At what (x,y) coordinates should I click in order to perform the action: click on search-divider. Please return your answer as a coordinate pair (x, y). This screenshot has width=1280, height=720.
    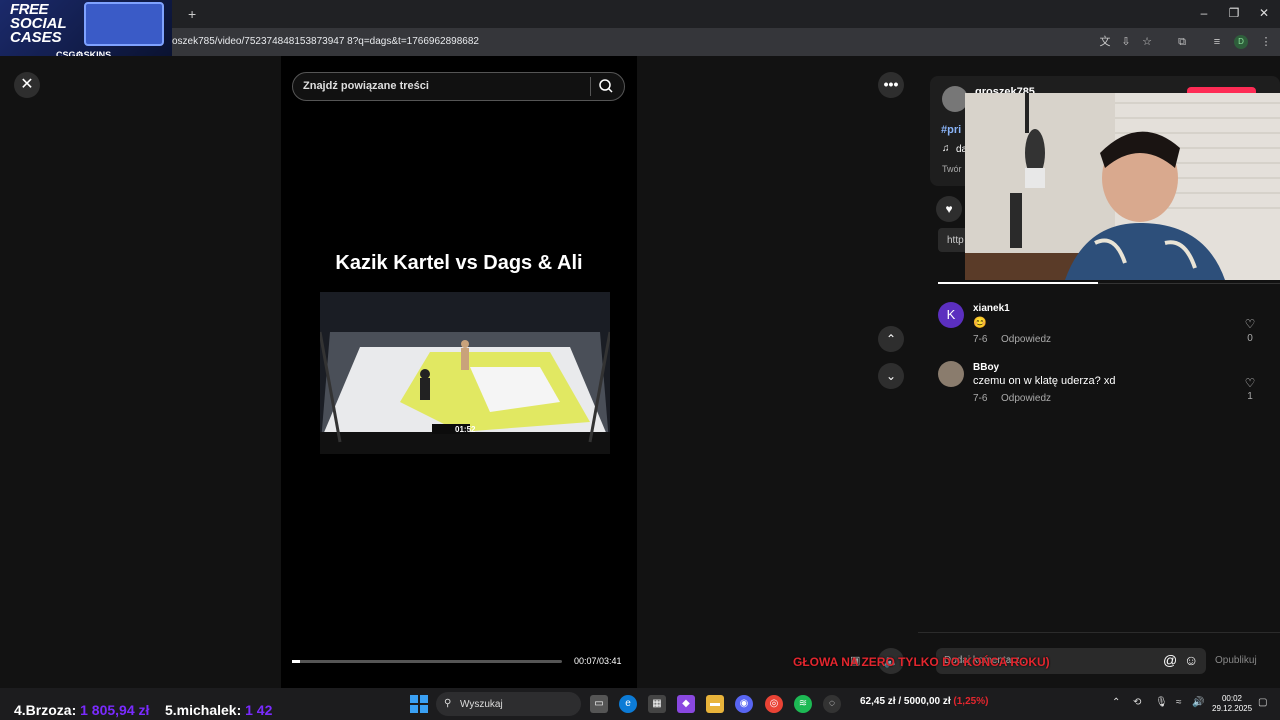
    Looking at the image, I should click on (590, 86).